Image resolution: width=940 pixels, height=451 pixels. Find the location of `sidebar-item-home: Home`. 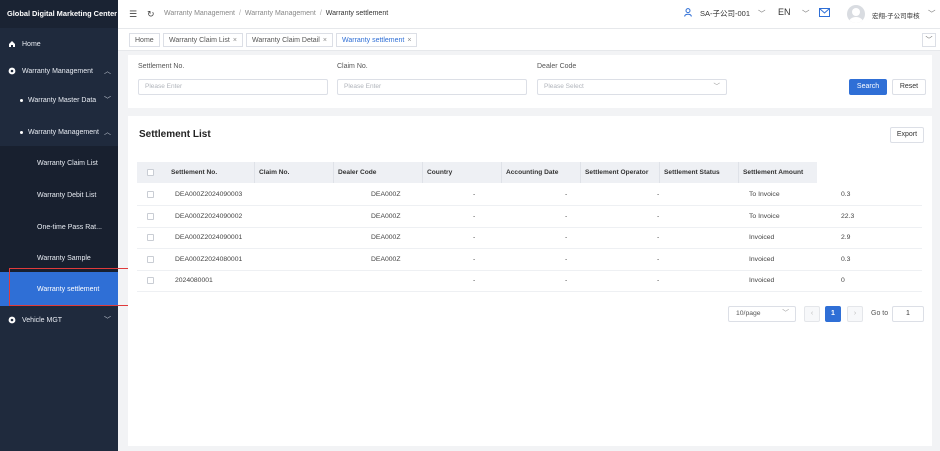

sidebar-item-home: Home is located at coordinates (59, 44).